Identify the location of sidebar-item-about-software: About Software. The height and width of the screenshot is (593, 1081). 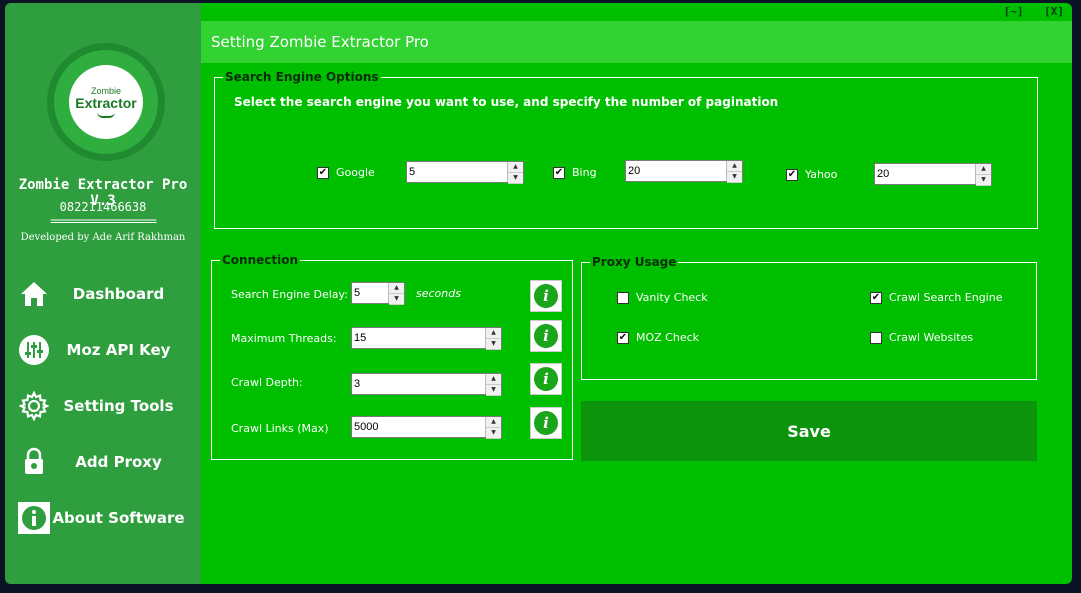
(103, 518).